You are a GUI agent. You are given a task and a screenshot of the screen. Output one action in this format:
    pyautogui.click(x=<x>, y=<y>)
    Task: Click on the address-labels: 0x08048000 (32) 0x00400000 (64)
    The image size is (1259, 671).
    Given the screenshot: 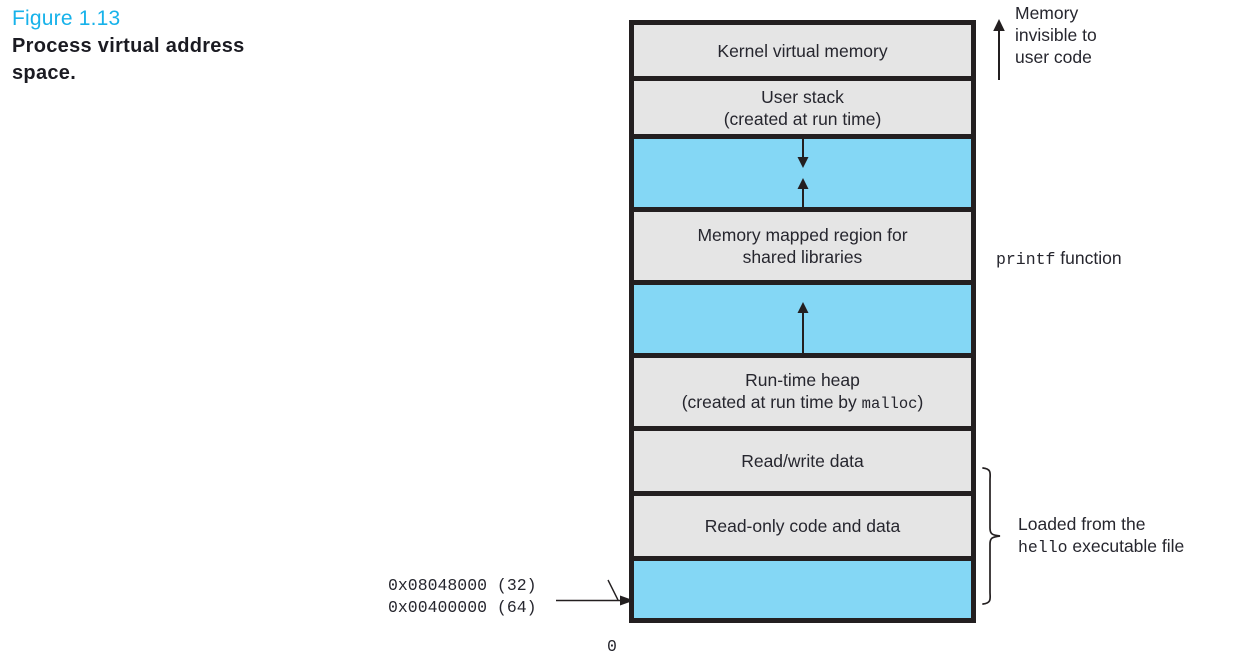 What is the action you would take?
    pyautogui.click(x=462, y=597)
    